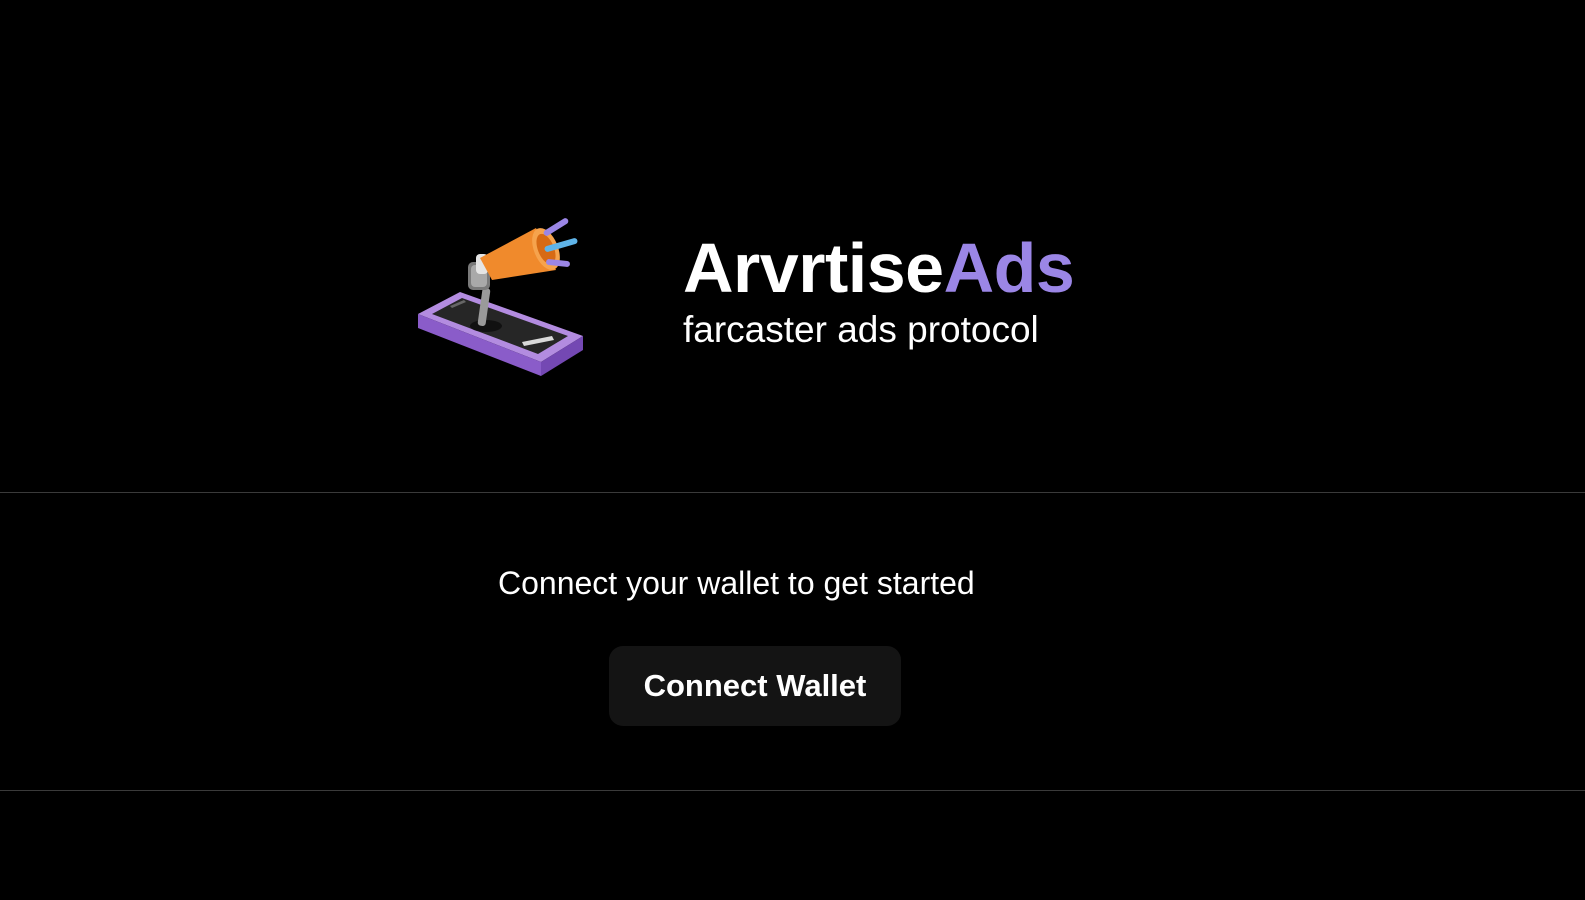 The height and width of the screenshot is (900, 1585). Describe the element at coordinates (861, 329) in the screenshot. I see `brand-tagline: farcaster ads protocol` at that location.